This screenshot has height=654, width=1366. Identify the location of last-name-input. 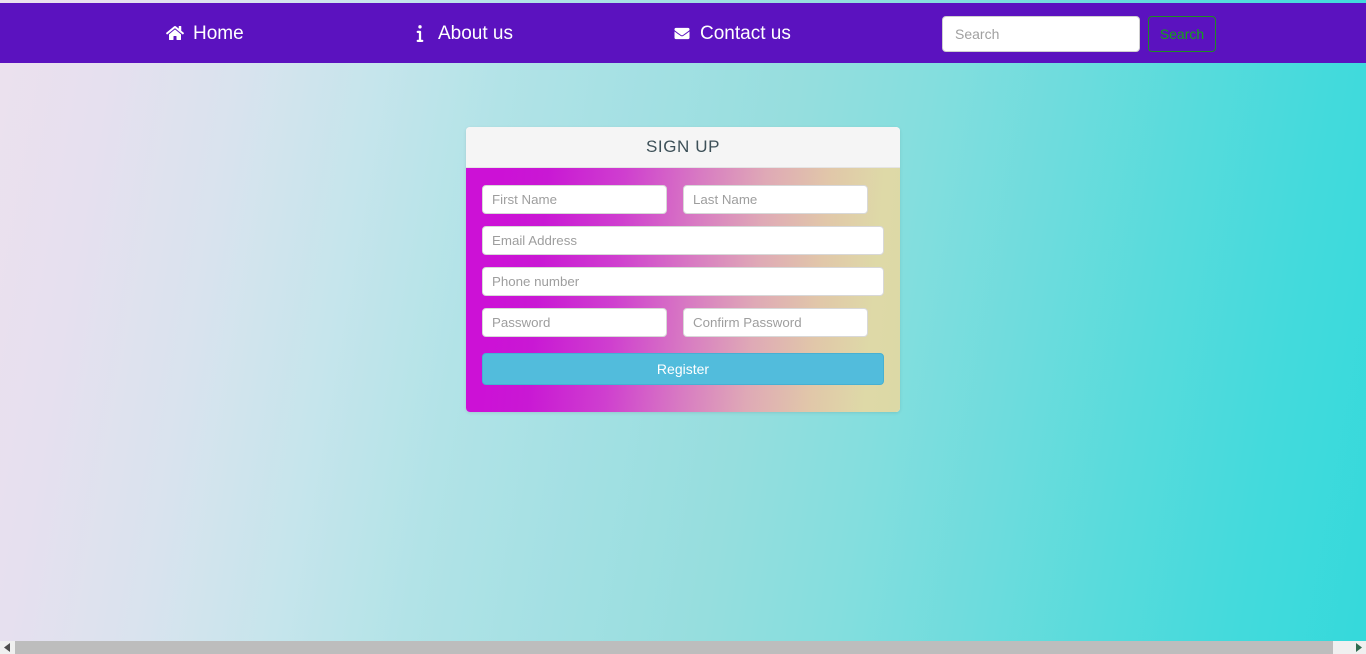
(775, 199).